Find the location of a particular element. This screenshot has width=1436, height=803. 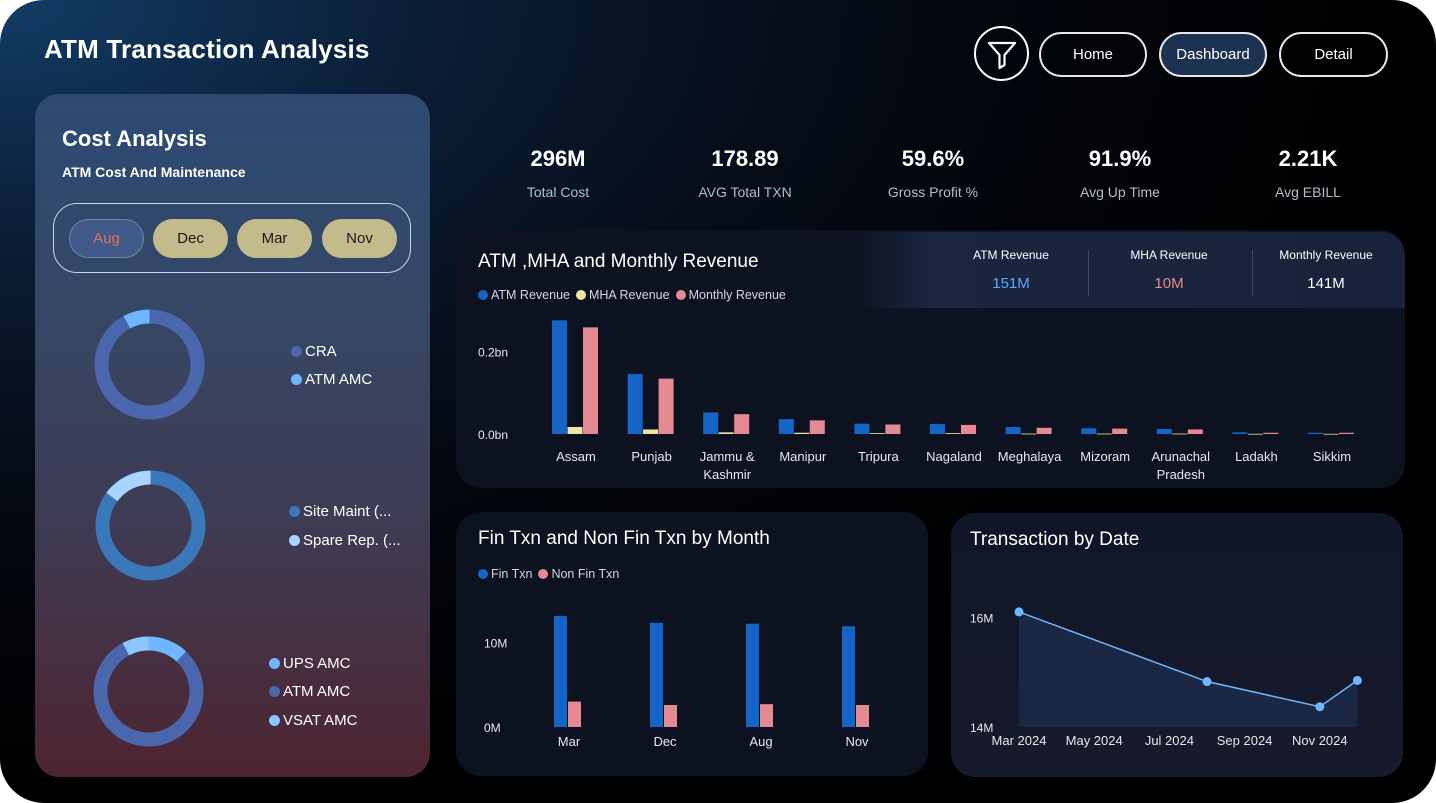

x-category-label: Arunachal is located at coordinates (1181, 456).